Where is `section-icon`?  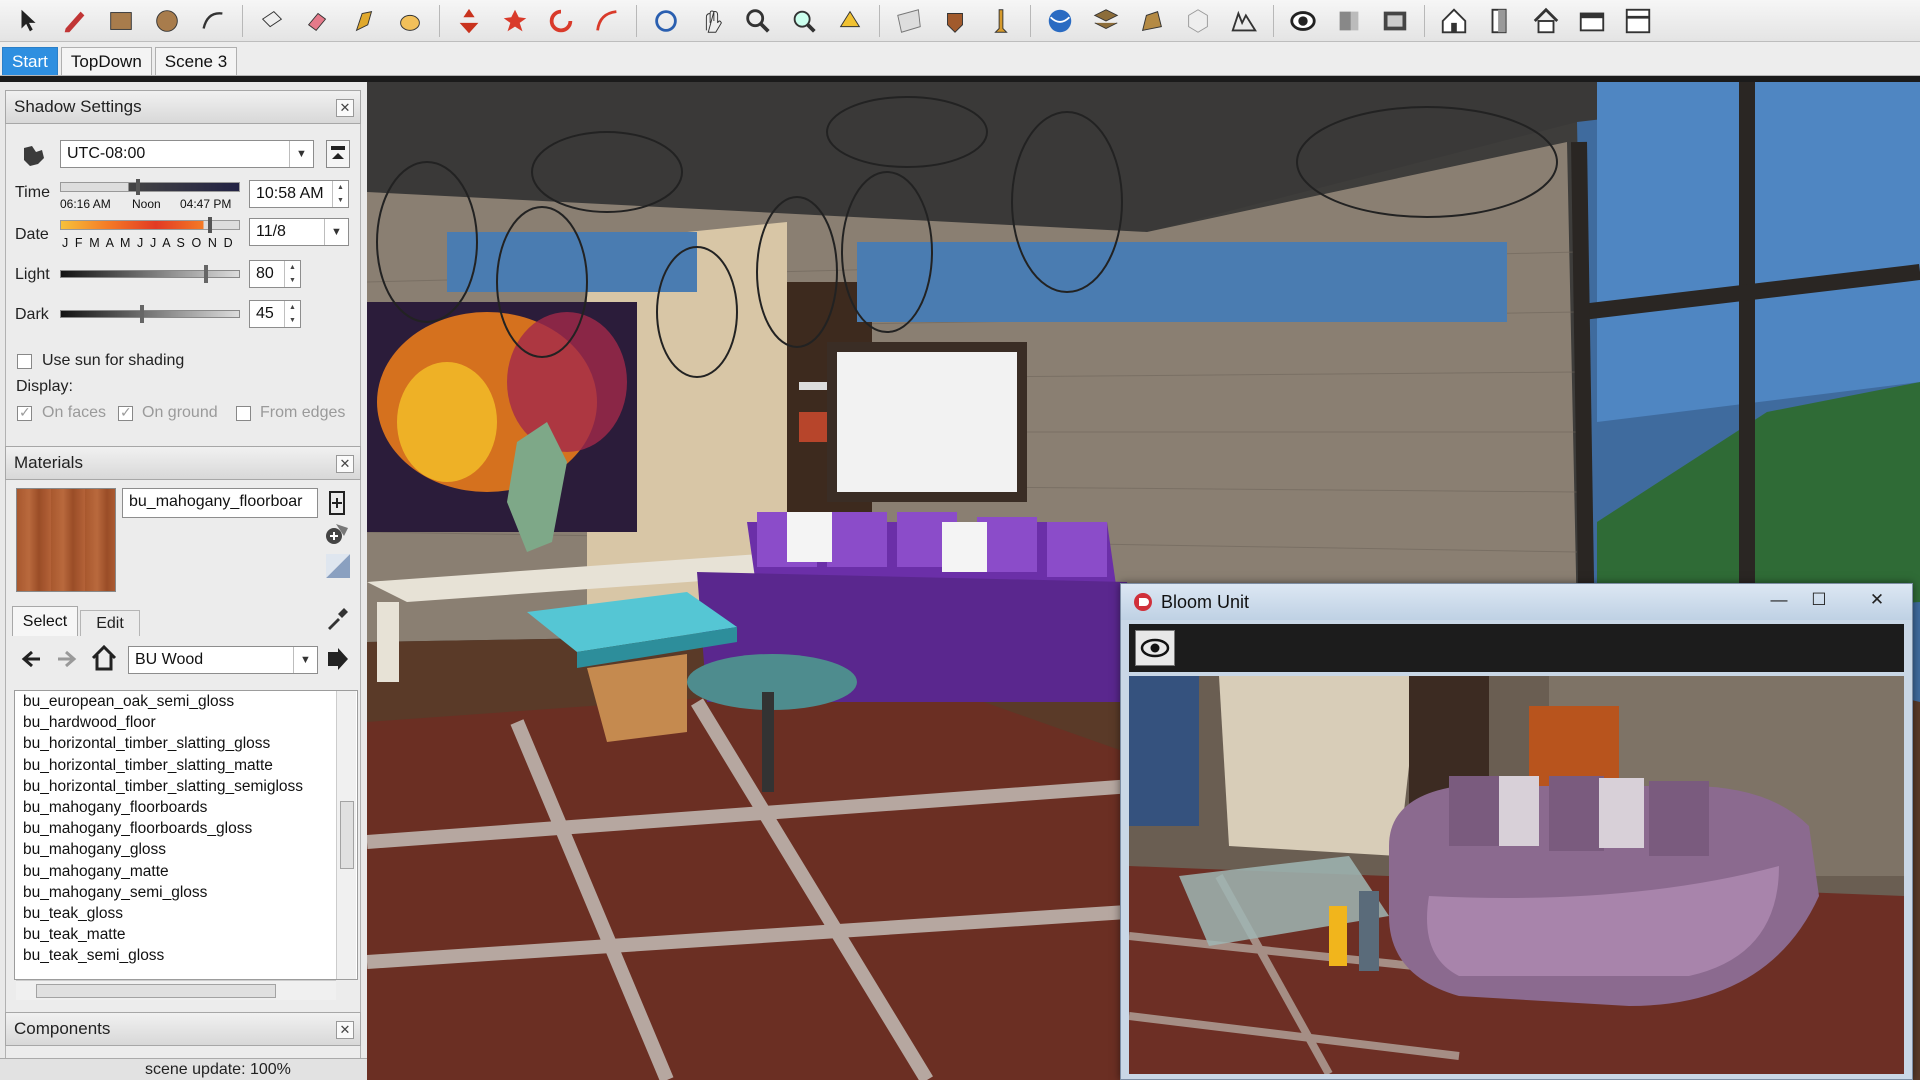 section-icon is located at coordinates (804, 21).